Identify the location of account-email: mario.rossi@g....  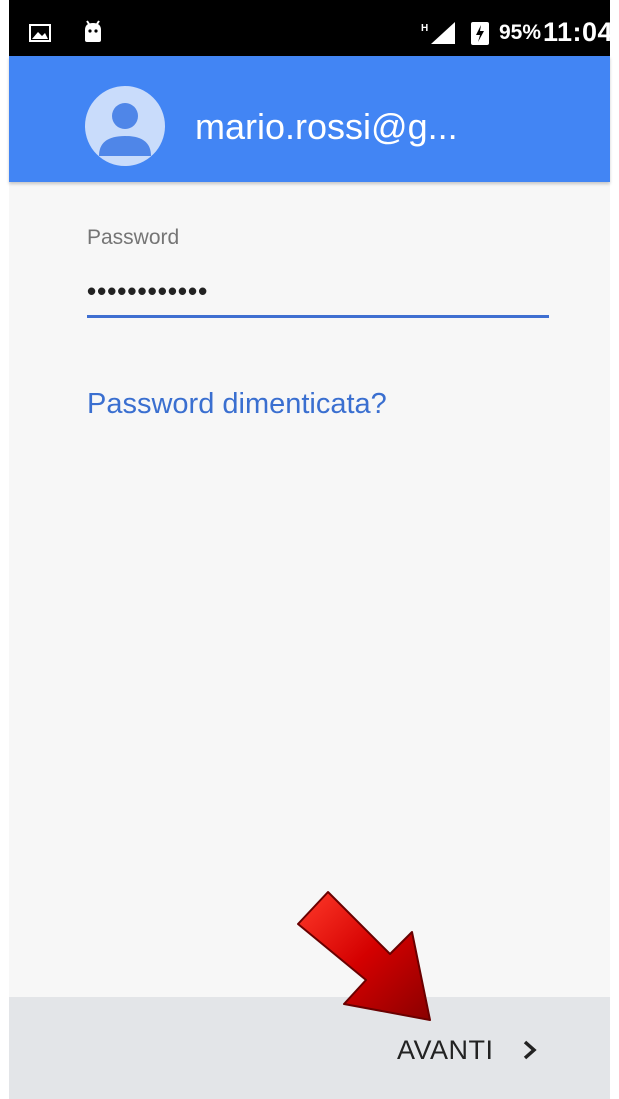
(326, 126).